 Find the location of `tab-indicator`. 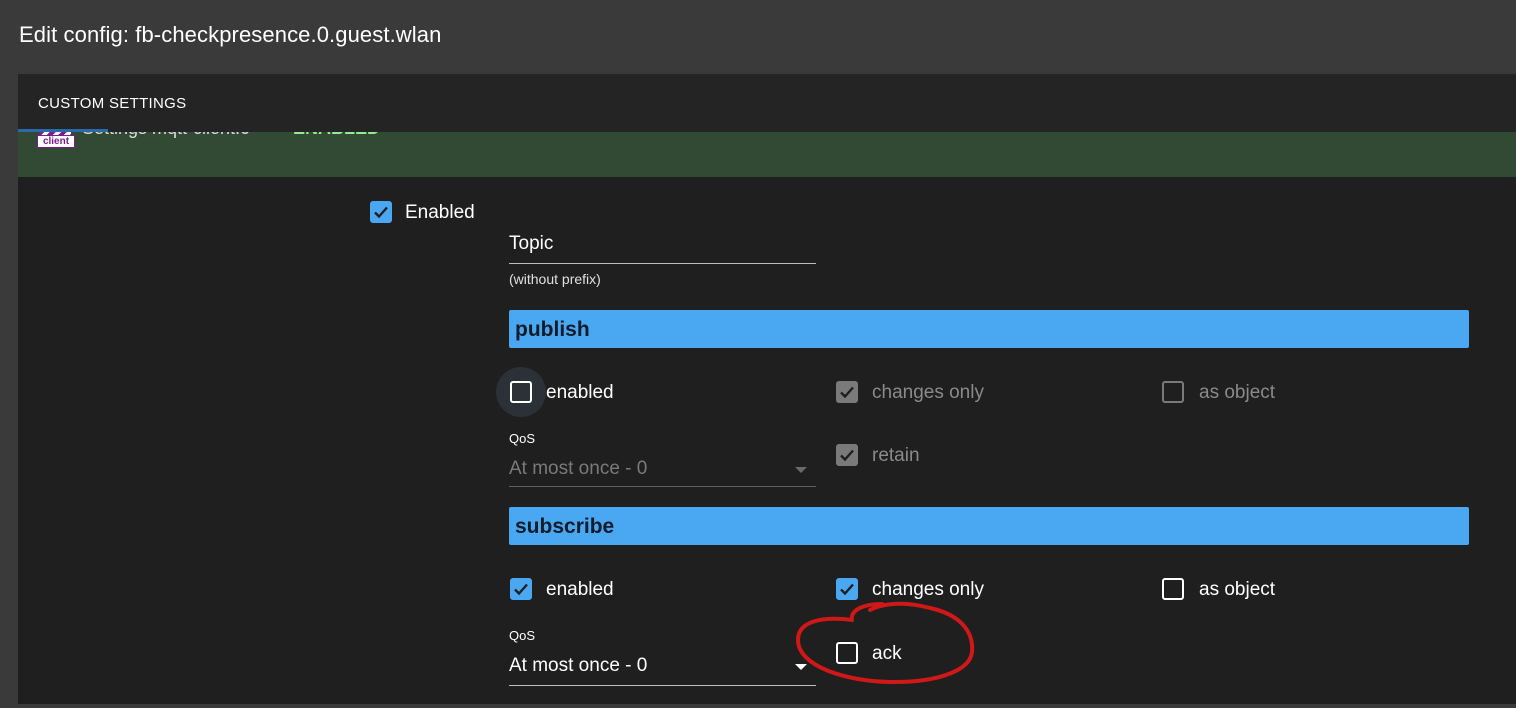

tab-indicator is located at coordinates (63, 130).